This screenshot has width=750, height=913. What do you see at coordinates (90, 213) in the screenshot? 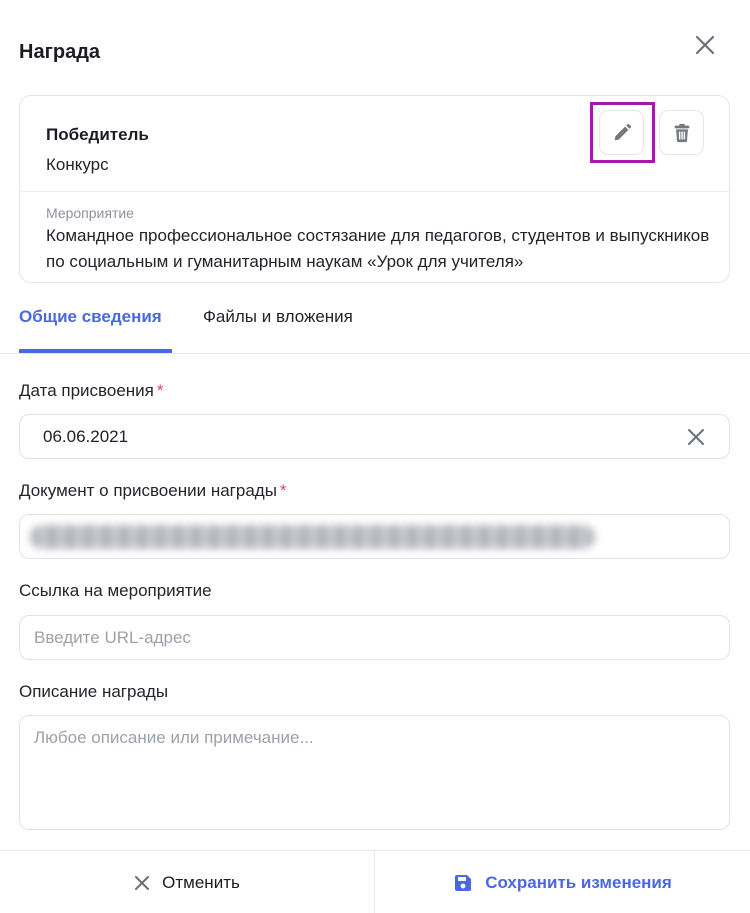
I see `event-label: Мероприятие` at bounding box center [90, 213].